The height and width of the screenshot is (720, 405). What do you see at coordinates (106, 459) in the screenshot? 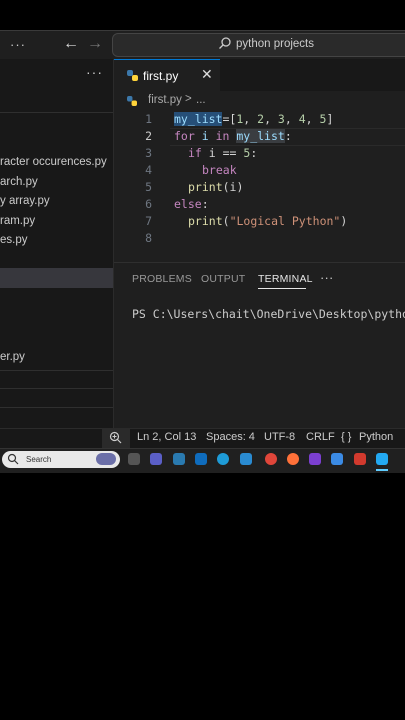
I see `search-highlight-icon` at bounding box center [106, 459].